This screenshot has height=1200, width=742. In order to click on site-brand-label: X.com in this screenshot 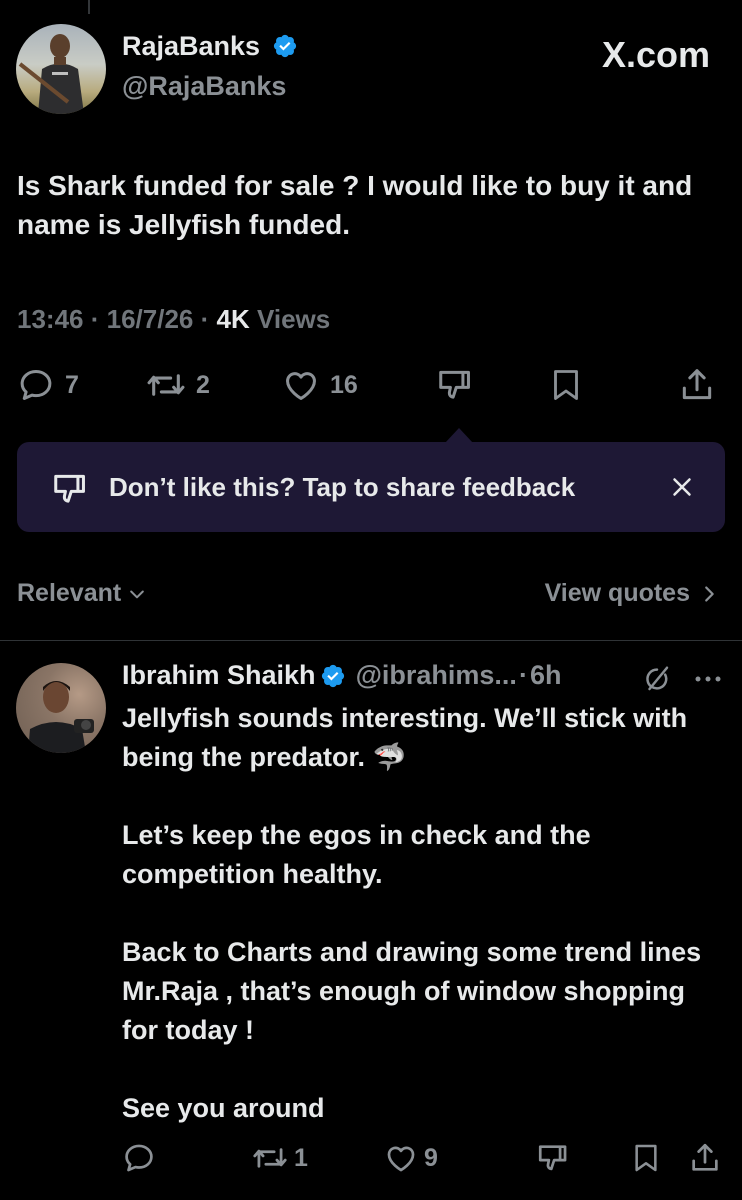, I will do `click(655, 54)`.